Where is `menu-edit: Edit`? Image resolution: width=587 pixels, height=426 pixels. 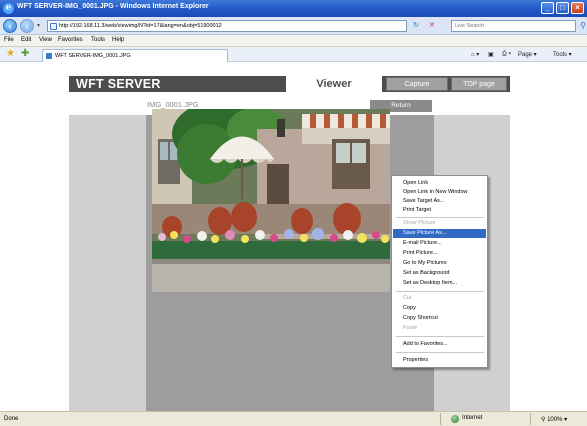 menu-edit: Edit is located at coordinates (26, 40).